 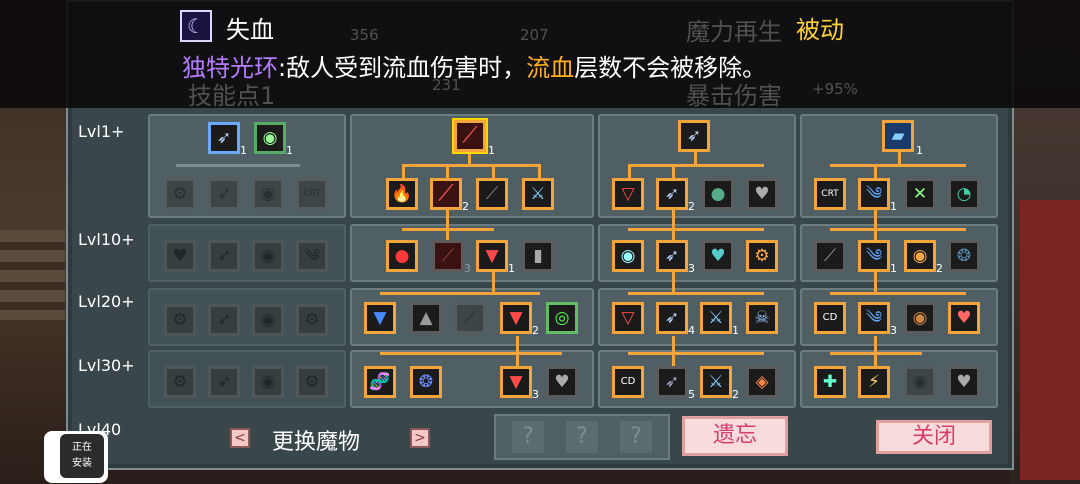 What do you see at coordinates (898, 136) in the screenshot?
I see `scroll-skill-icon: ▰` at bounding box center [898, 136].